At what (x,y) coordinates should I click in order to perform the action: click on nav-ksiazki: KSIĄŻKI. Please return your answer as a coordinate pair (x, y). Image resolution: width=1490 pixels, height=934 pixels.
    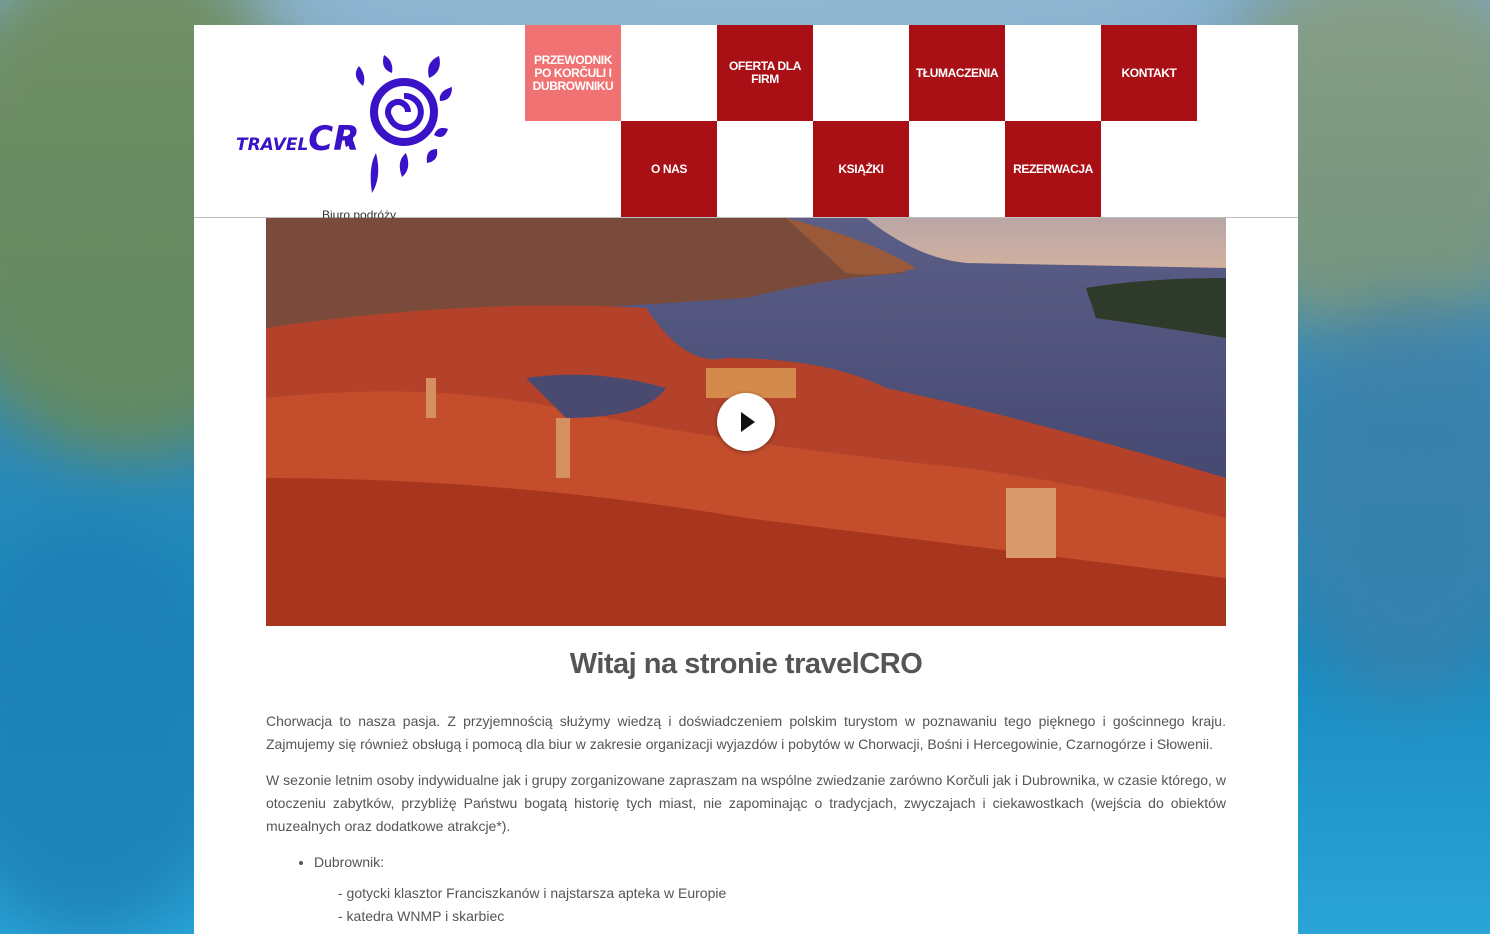
    Looking at the image, I should click on (861, 169).